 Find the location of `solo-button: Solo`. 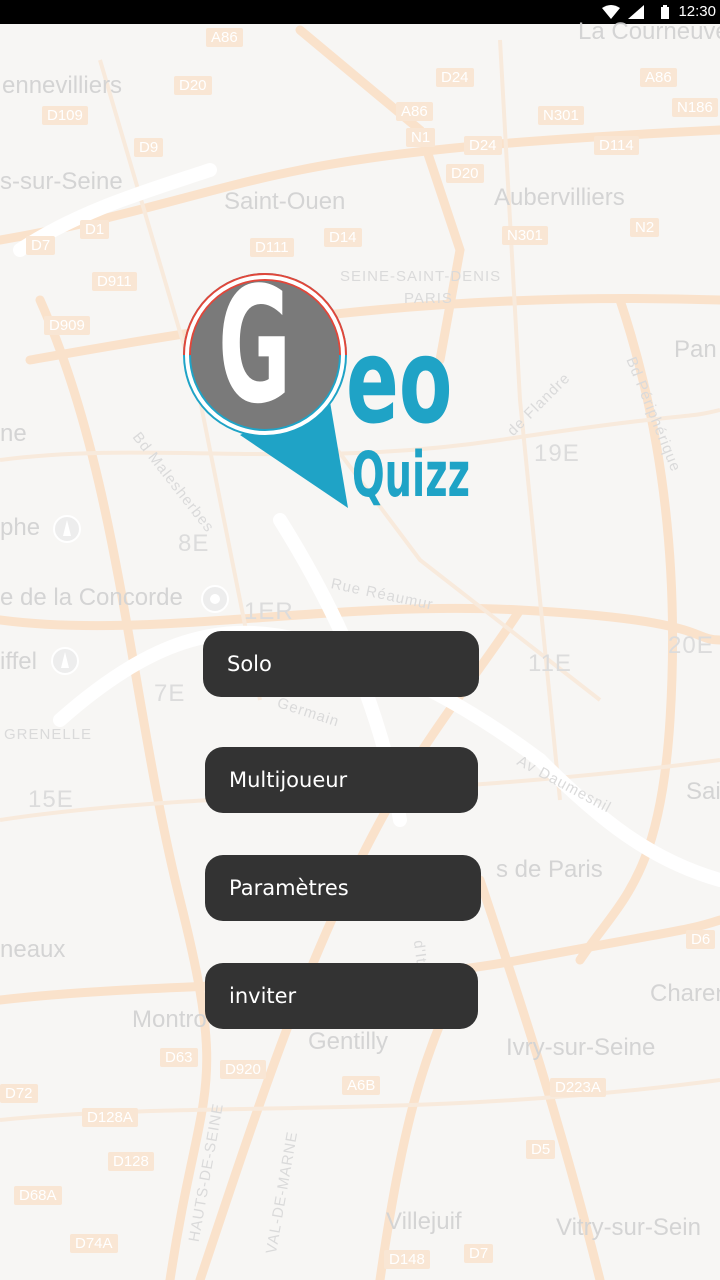

solo-button: Solo is located at coordinates (341, 664).